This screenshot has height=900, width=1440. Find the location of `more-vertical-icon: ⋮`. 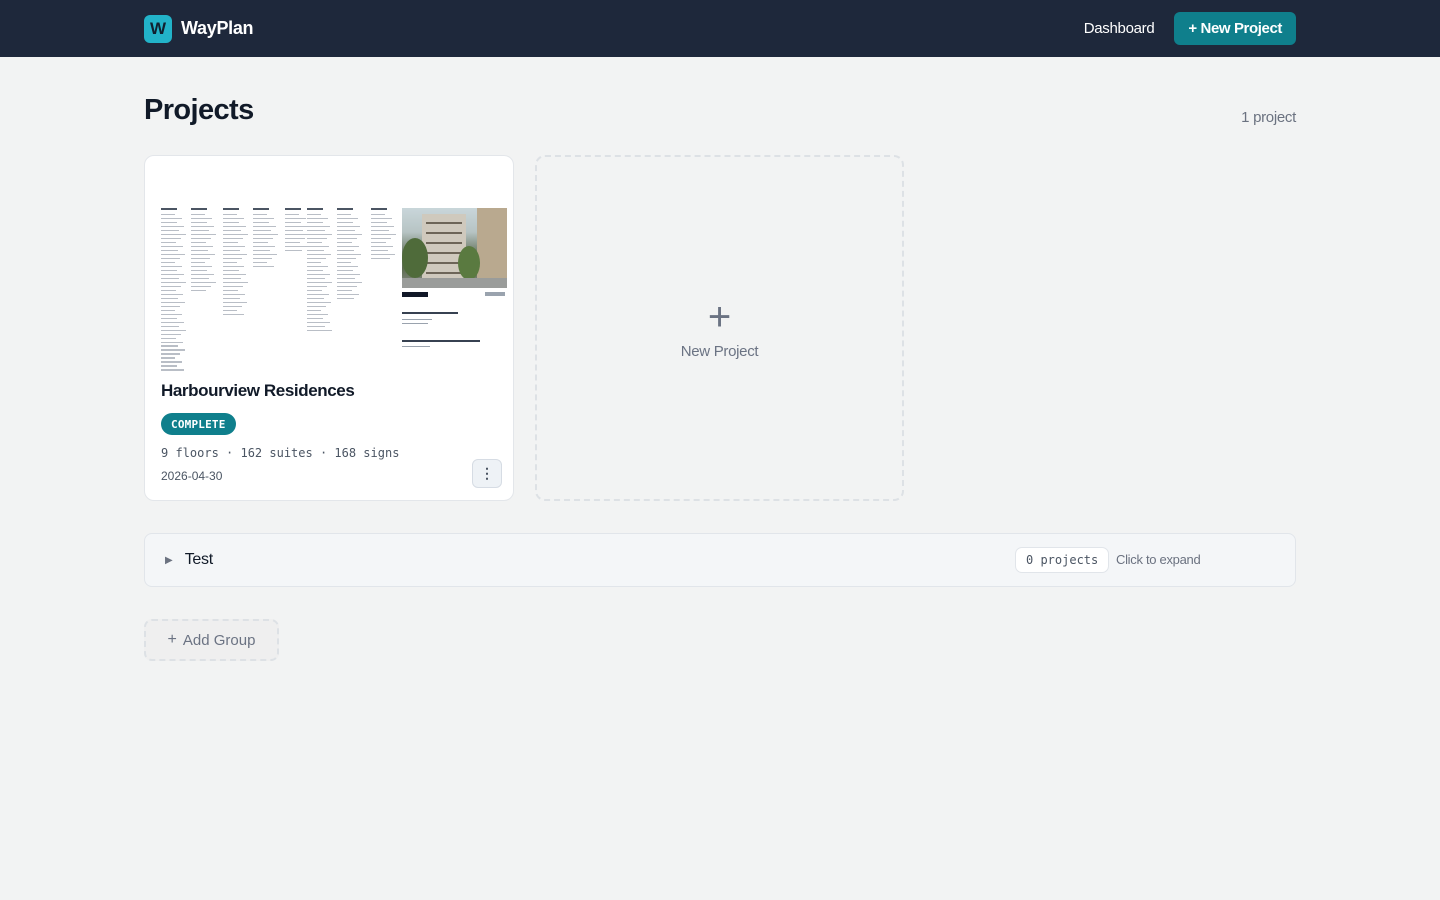

more-vertical-icon: ⋮ is located at coordinates (487, 473).